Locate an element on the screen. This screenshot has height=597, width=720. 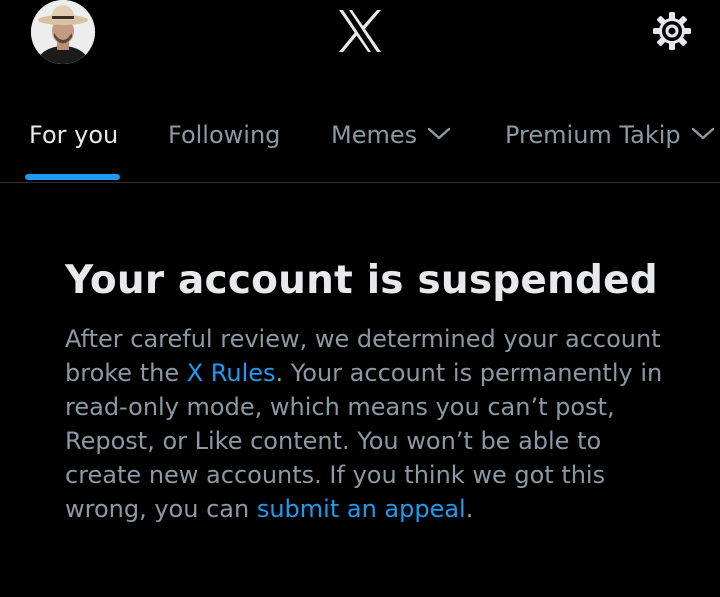
tab-label: Memes is located at coordinates (374, 135).